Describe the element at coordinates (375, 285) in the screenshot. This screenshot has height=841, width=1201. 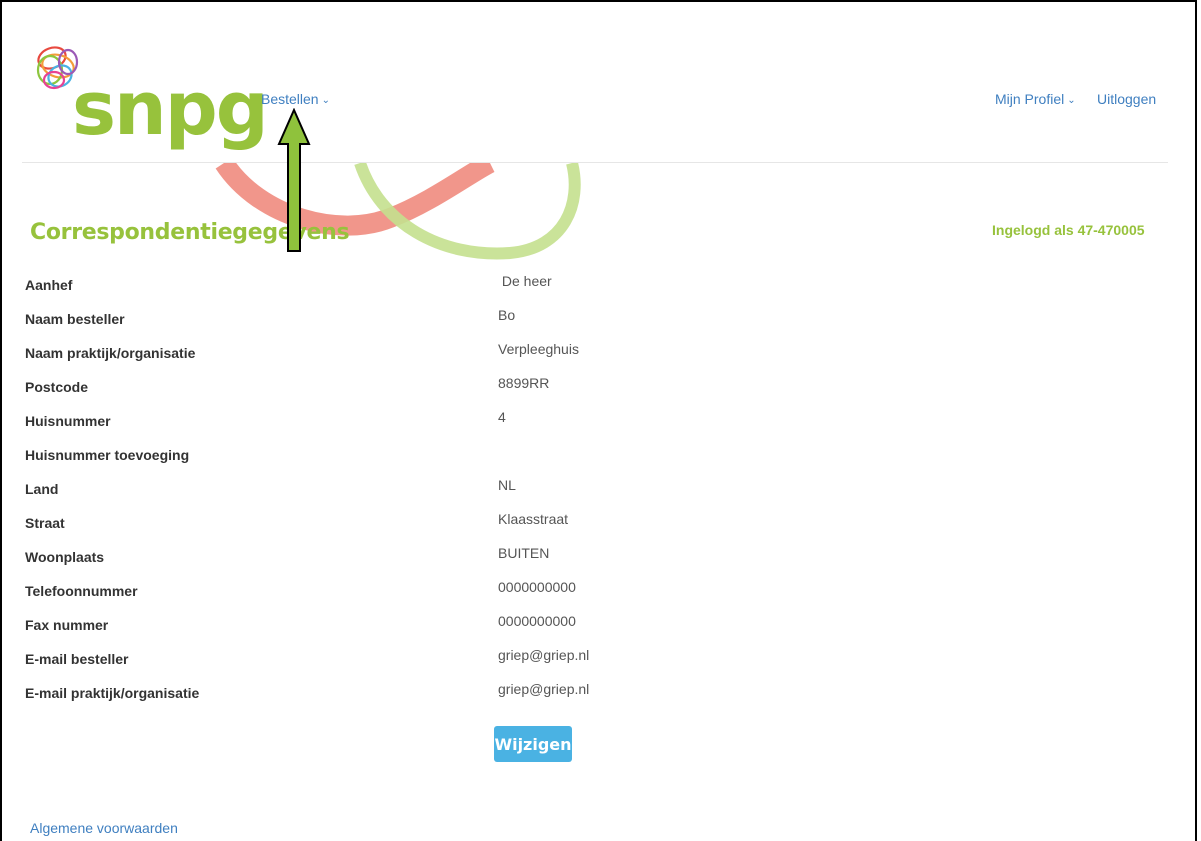
I see `field-row-aanhef: Aanhef De heer` at that location.